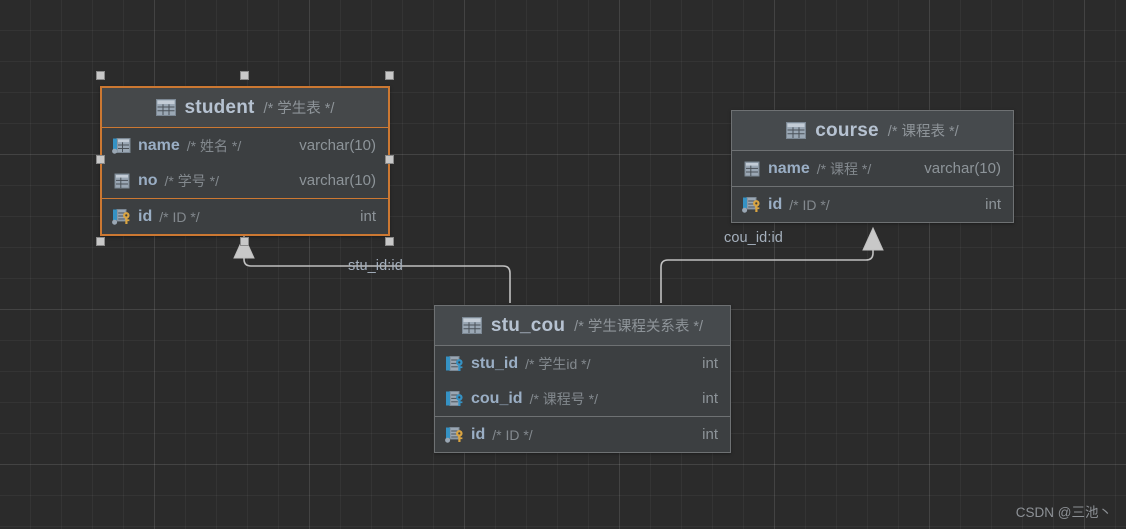  I want to click on entity-student-comment: /* 学生表 */, so click(299, 109).